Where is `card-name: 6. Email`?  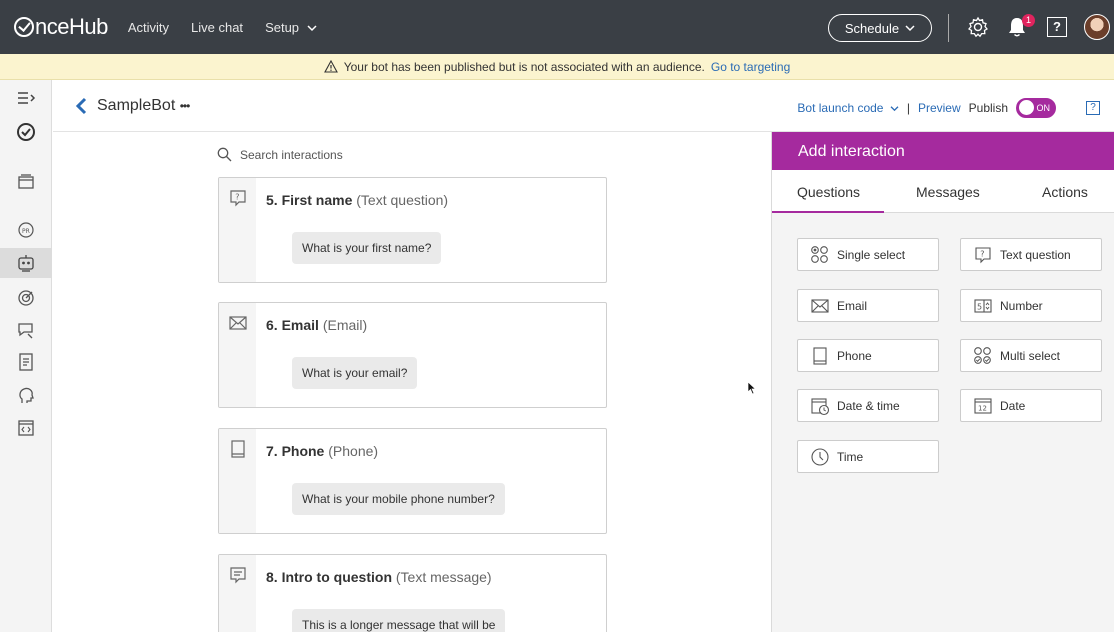
card-name: 6. Email is located at coordinates (292, 325).